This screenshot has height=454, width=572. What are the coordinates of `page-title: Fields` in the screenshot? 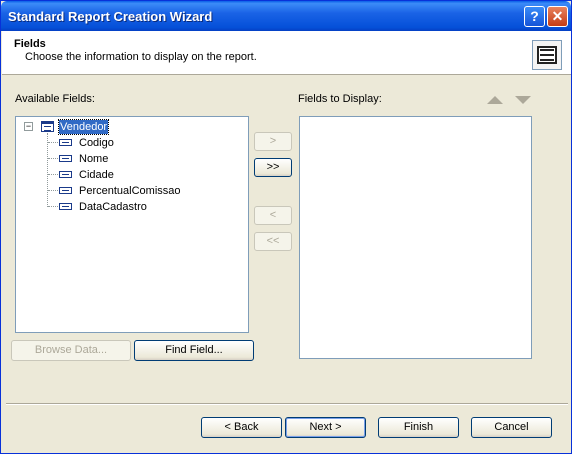 It's located at (30, 44).